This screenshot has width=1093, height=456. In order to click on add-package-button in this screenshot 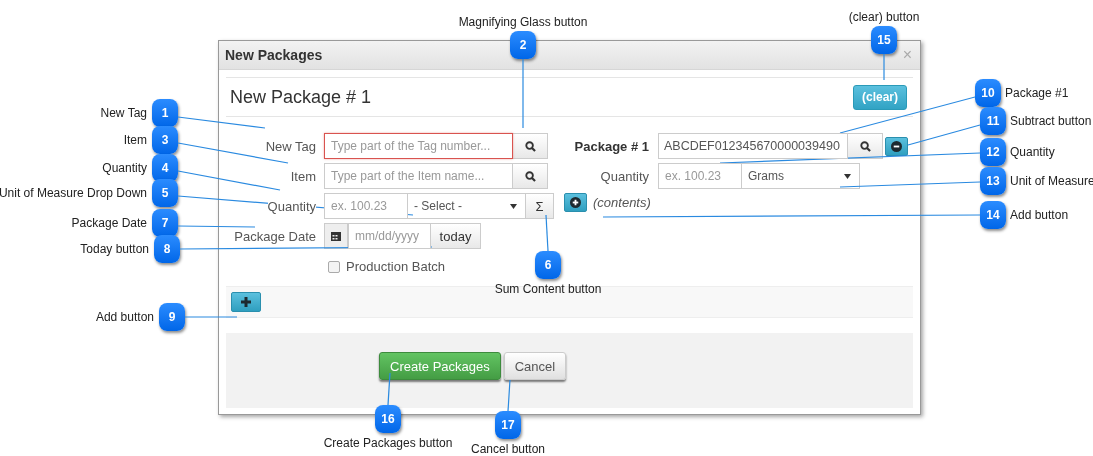, I will do `click(246, 302)`.